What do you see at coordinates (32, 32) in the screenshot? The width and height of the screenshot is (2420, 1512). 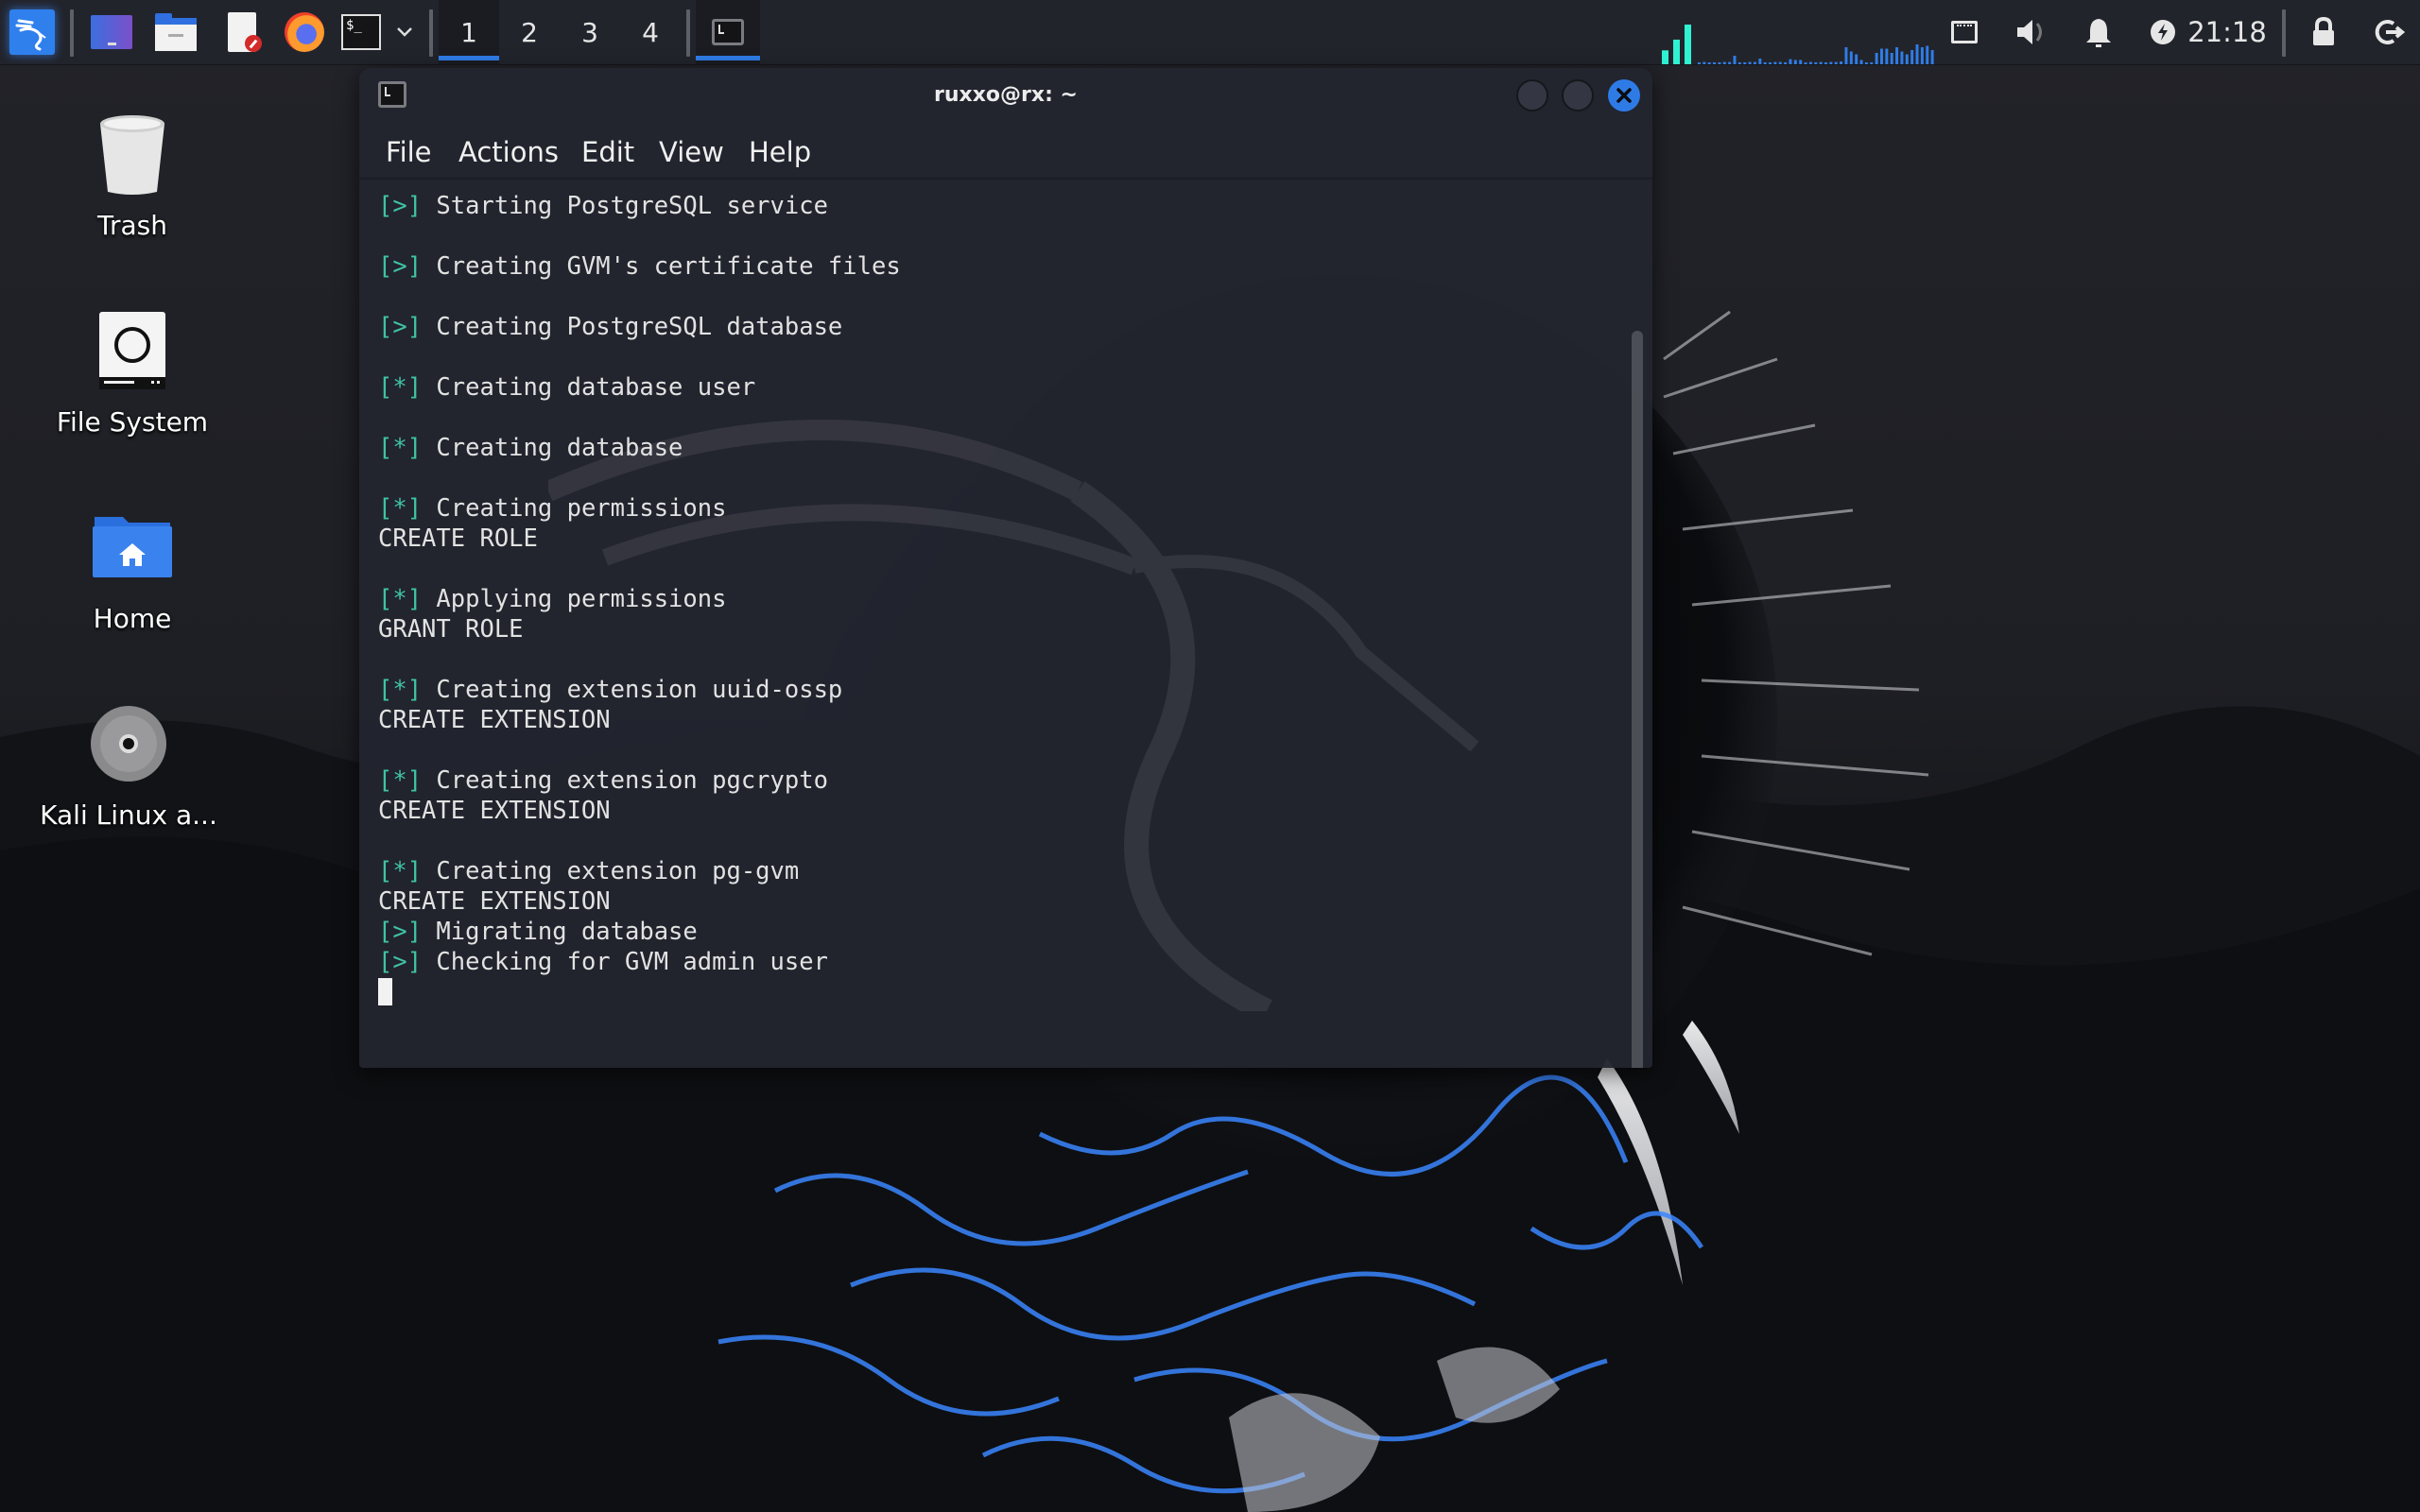 I see `kali-menu-button` at bounding box center [32, 32].